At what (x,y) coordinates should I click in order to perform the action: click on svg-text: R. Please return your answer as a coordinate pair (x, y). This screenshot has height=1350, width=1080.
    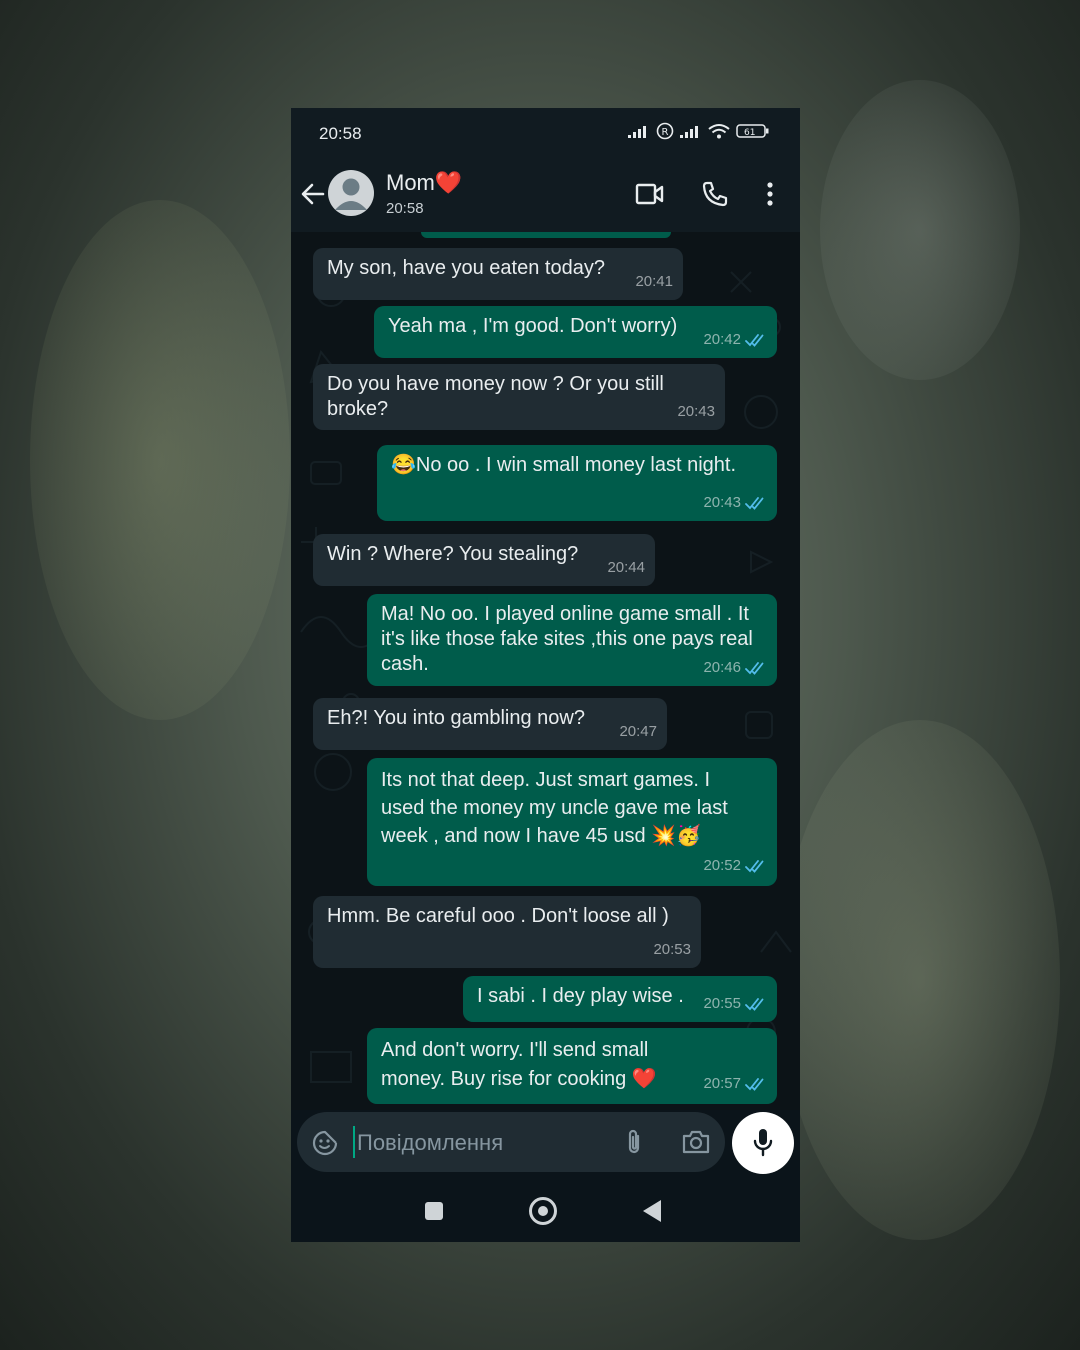
    Looking at the image, I should click on (665, 132).